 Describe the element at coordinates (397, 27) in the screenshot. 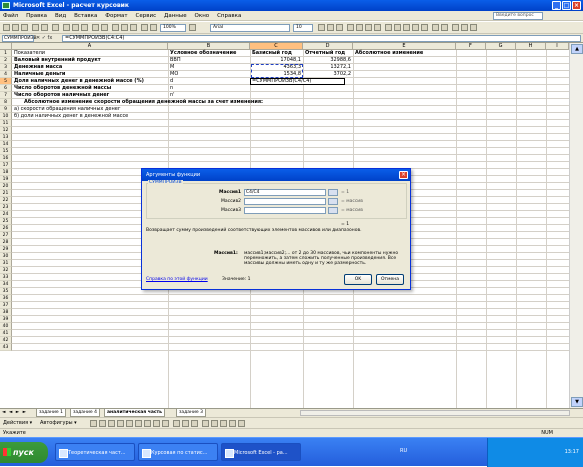

I see `percent-icon` at that location.